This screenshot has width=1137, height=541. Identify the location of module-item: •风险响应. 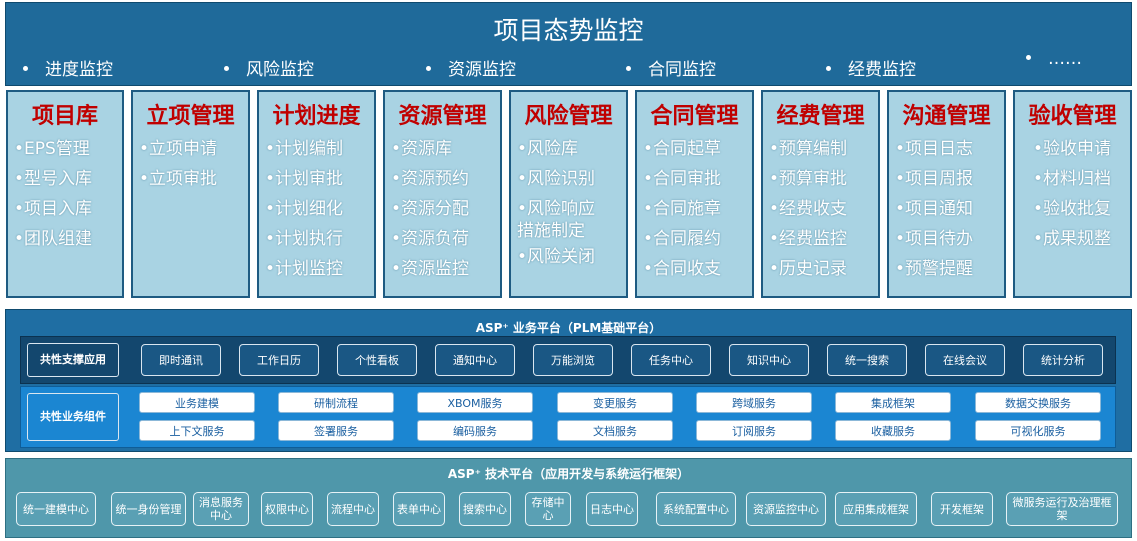
(556, 209).